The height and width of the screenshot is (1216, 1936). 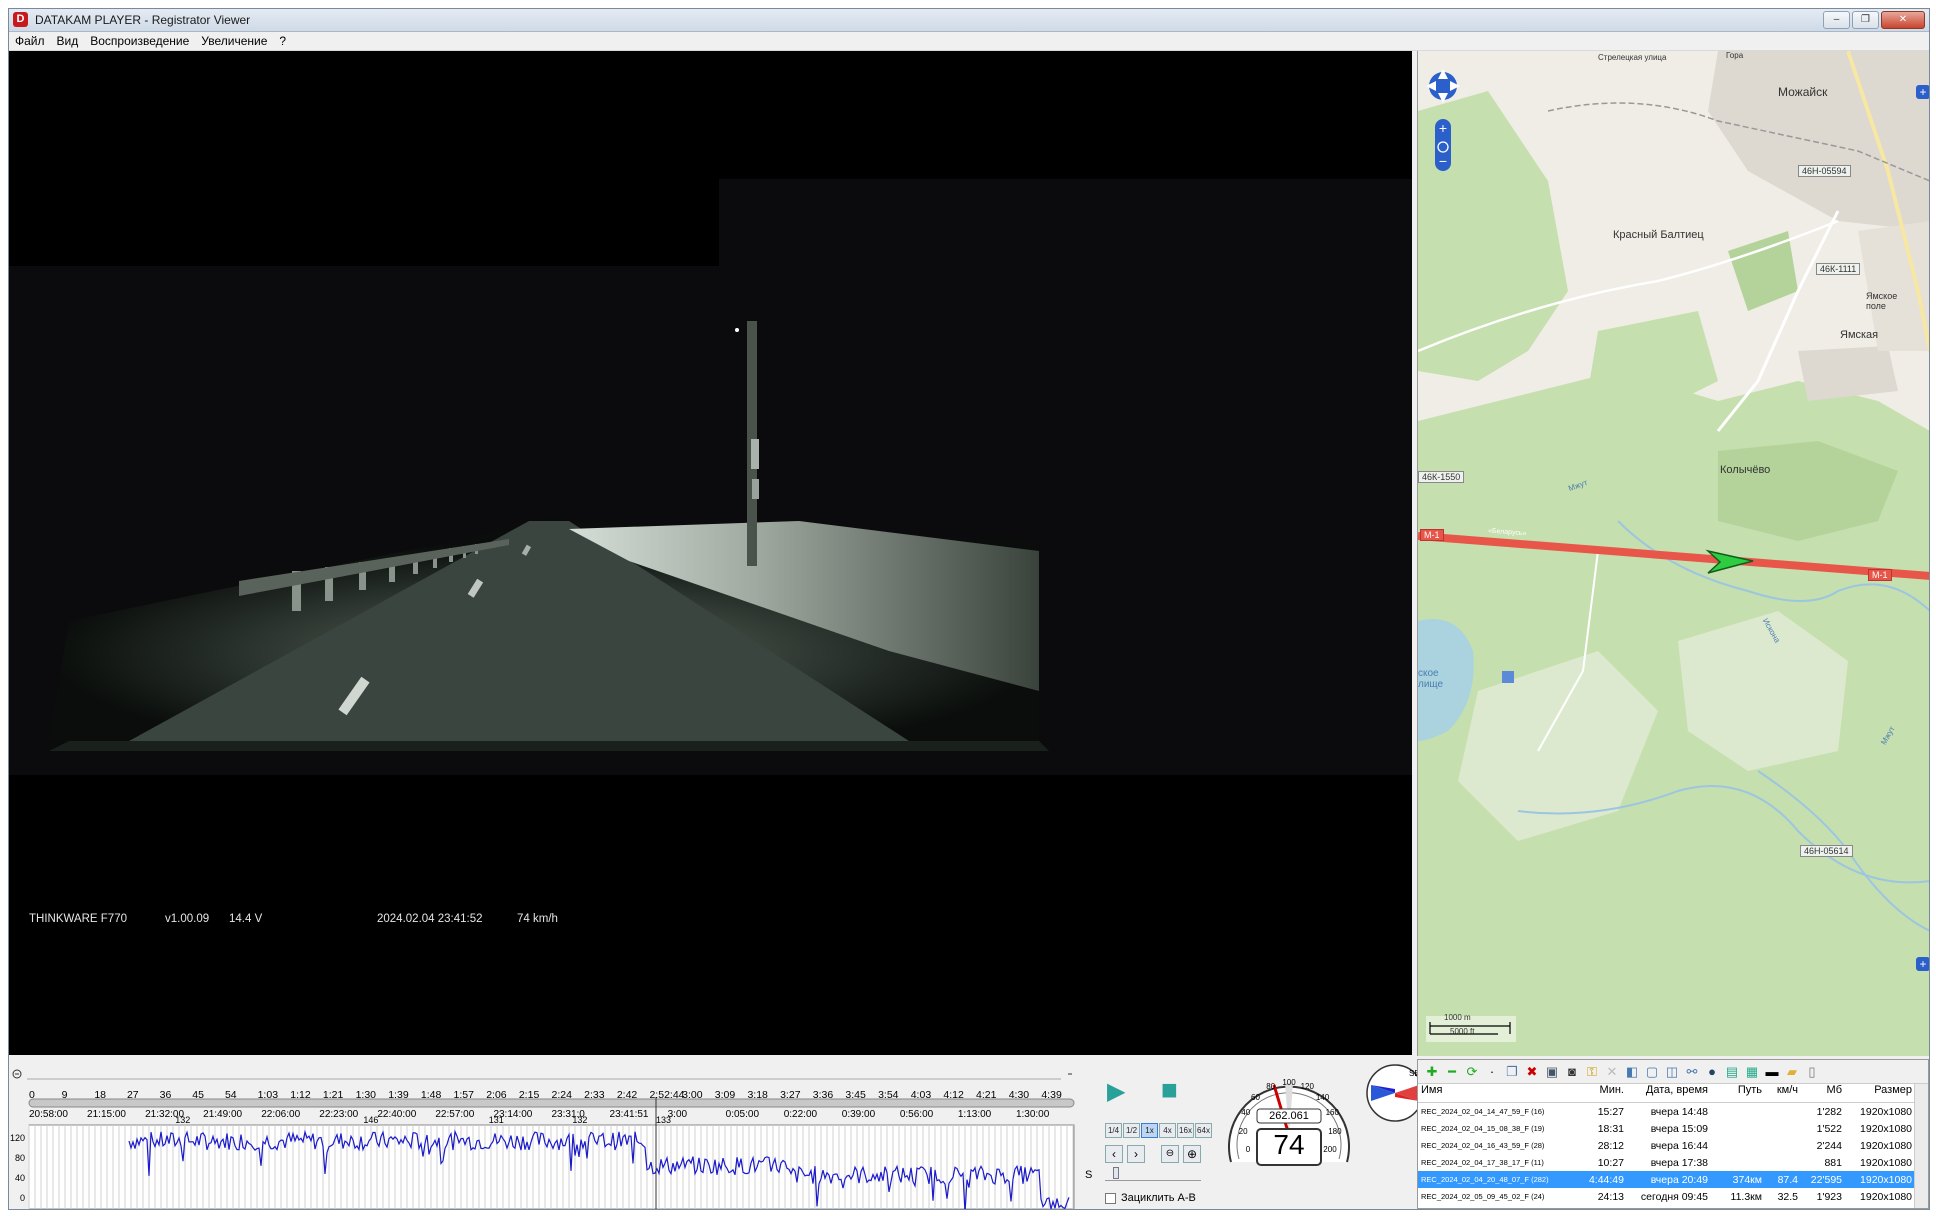 What do you see at coordinates (1120, 1092) in the screenshot?
I see `play-button: ▶` at bounding box center [1120, 1092].